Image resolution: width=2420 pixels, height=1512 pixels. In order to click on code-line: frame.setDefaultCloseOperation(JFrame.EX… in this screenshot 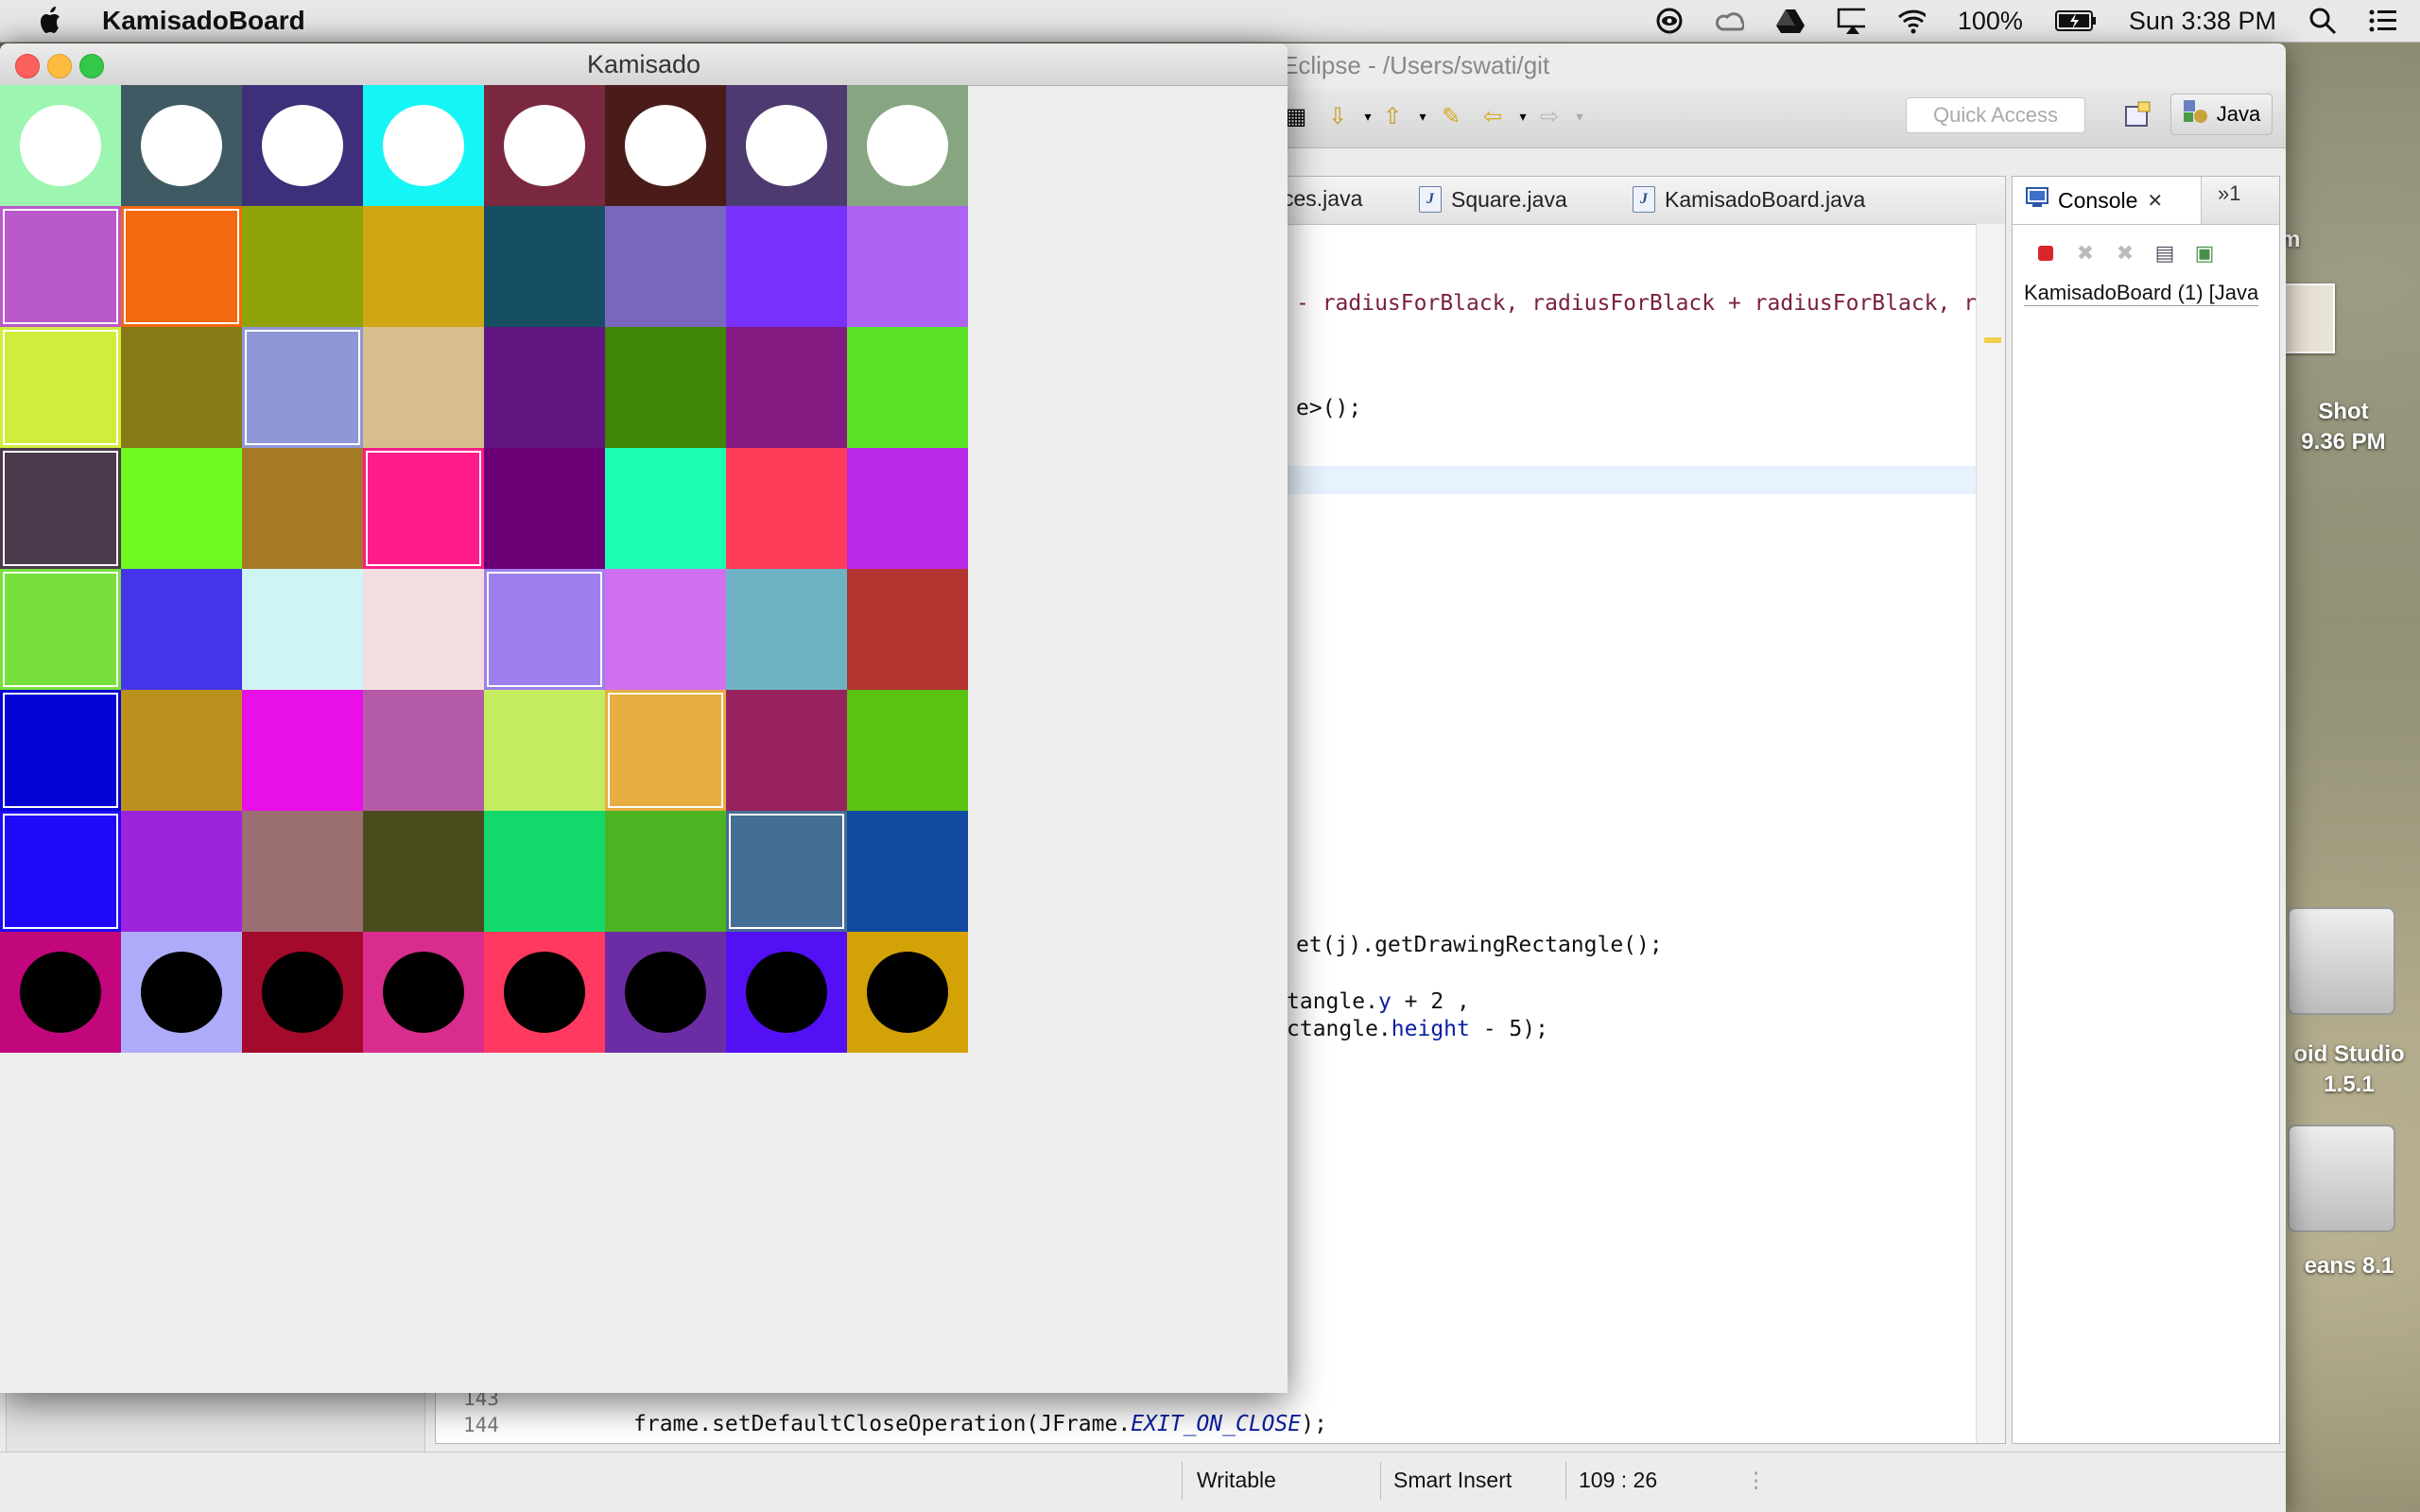, I will do `click(980, 1424)`.